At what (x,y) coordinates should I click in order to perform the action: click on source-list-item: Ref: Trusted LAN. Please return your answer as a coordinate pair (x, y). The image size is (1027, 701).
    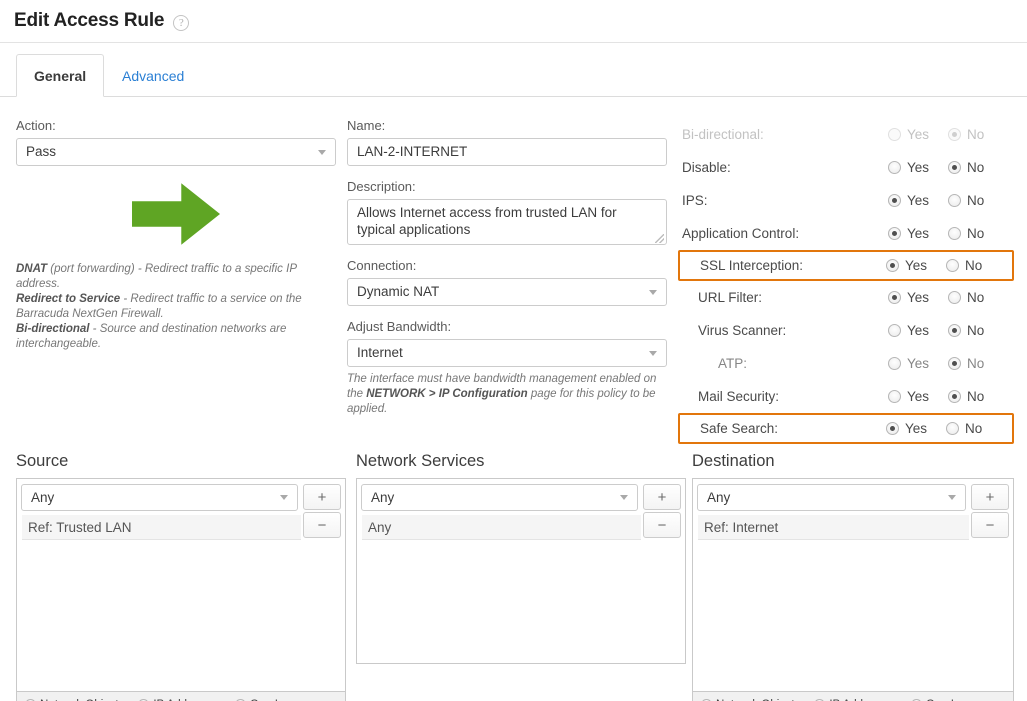
    Looking at the image, I should click on (161, 527).